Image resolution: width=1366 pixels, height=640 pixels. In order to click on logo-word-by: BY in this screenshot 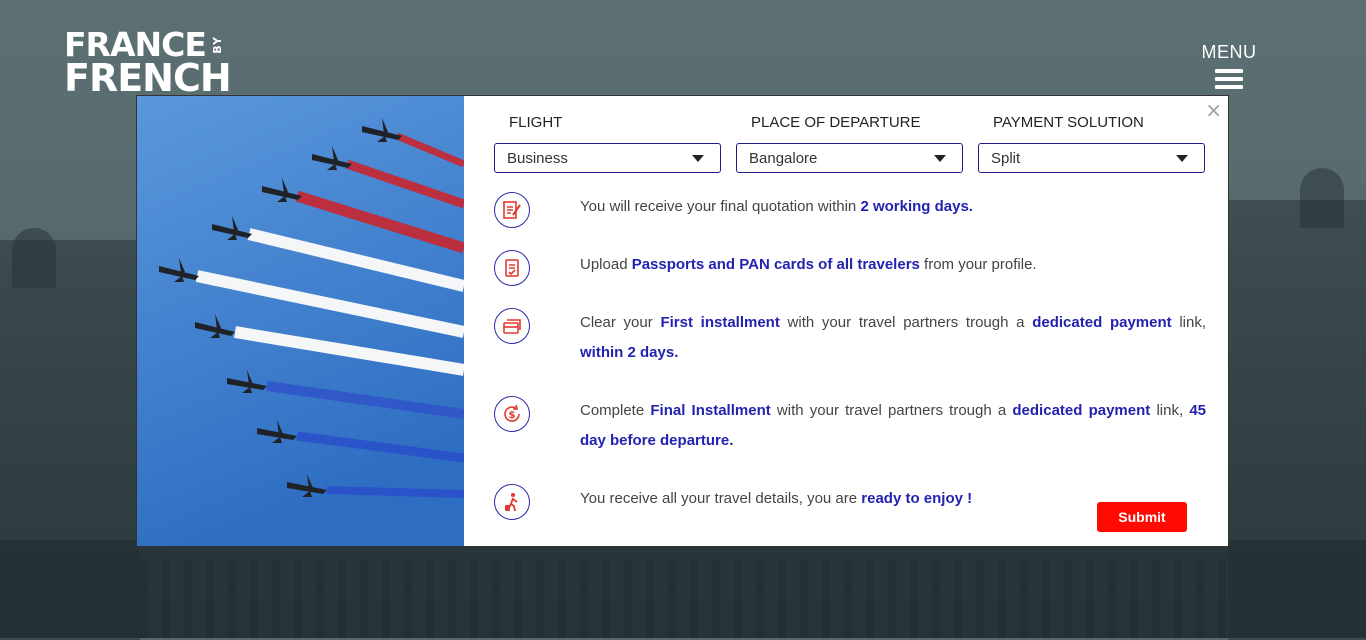, I will do `click(217, 44)`.